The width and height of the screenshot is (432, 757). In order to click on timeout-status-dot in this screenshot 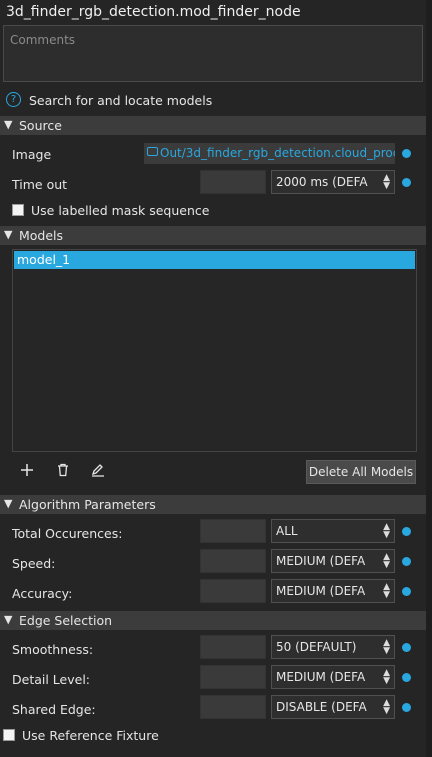, I will do `click(406, 182)`.